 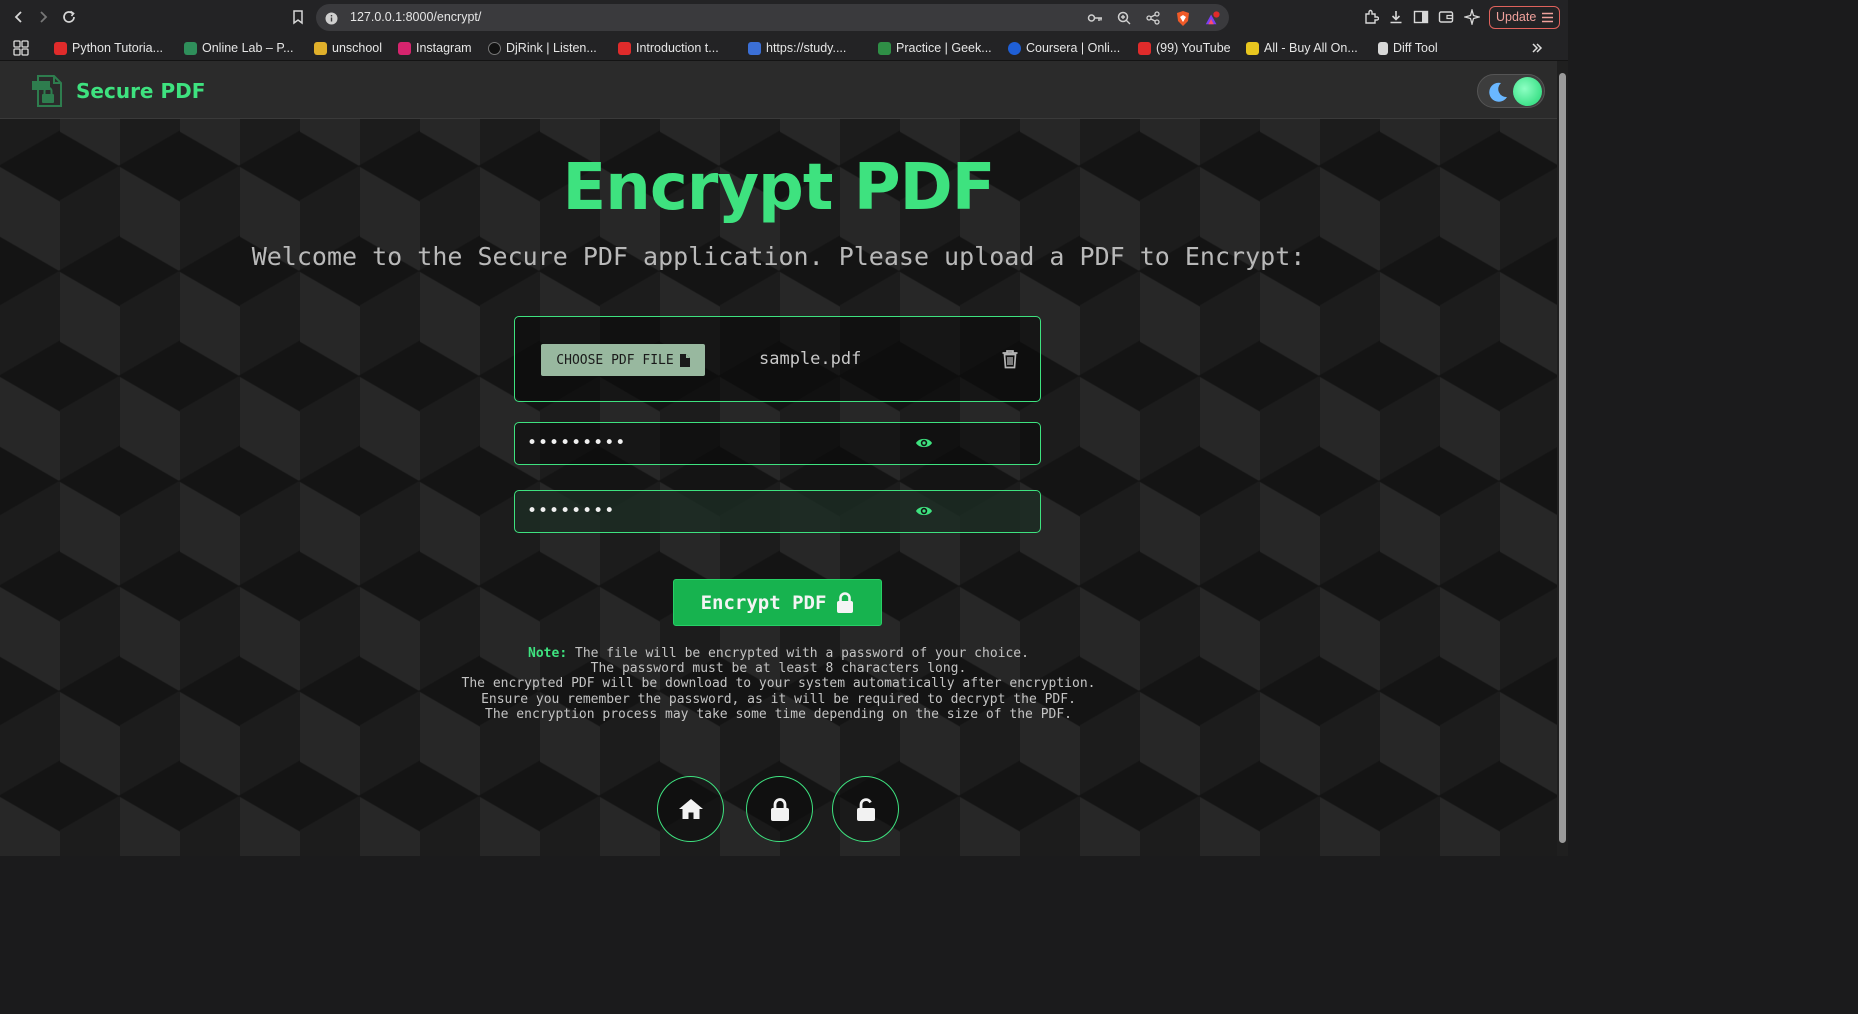 I want to click on bookmark-item: Diff Tool, so click(x=1408, y=48).